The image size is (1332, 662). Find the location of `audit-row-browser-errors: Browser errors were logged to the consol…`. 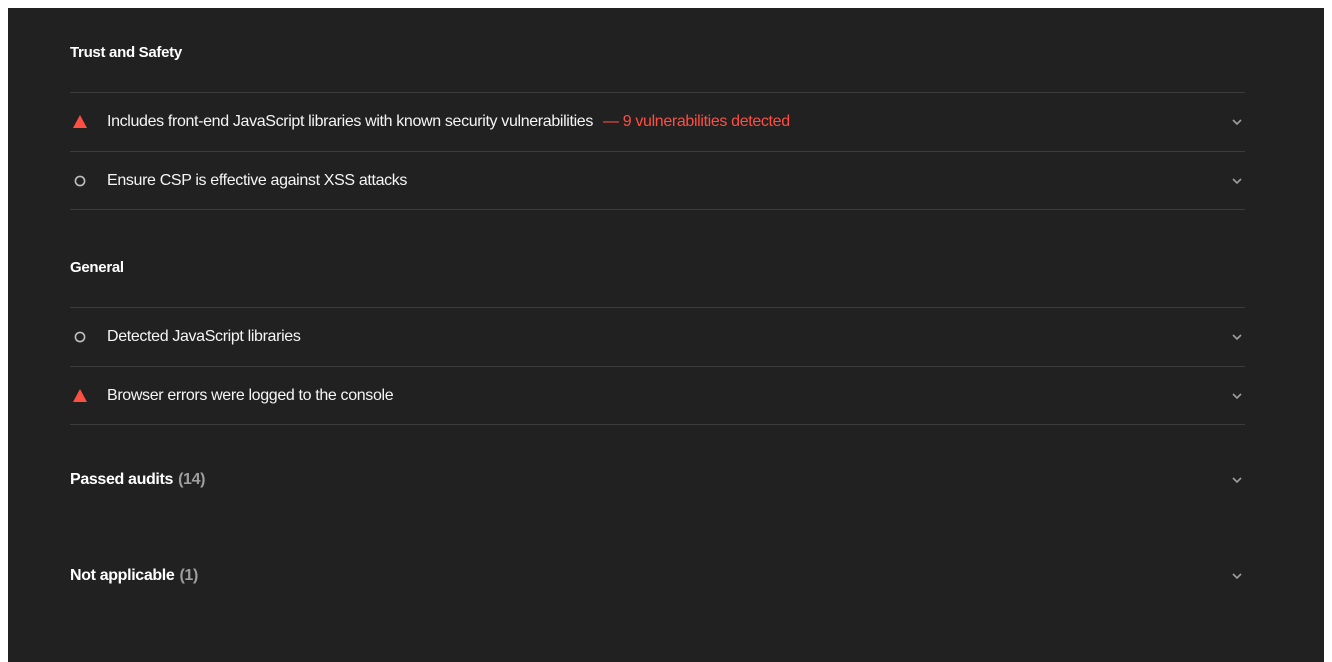

audit-row-browser-errors: Browser errors were logged to the consol… is located at coordinates (657, 395).